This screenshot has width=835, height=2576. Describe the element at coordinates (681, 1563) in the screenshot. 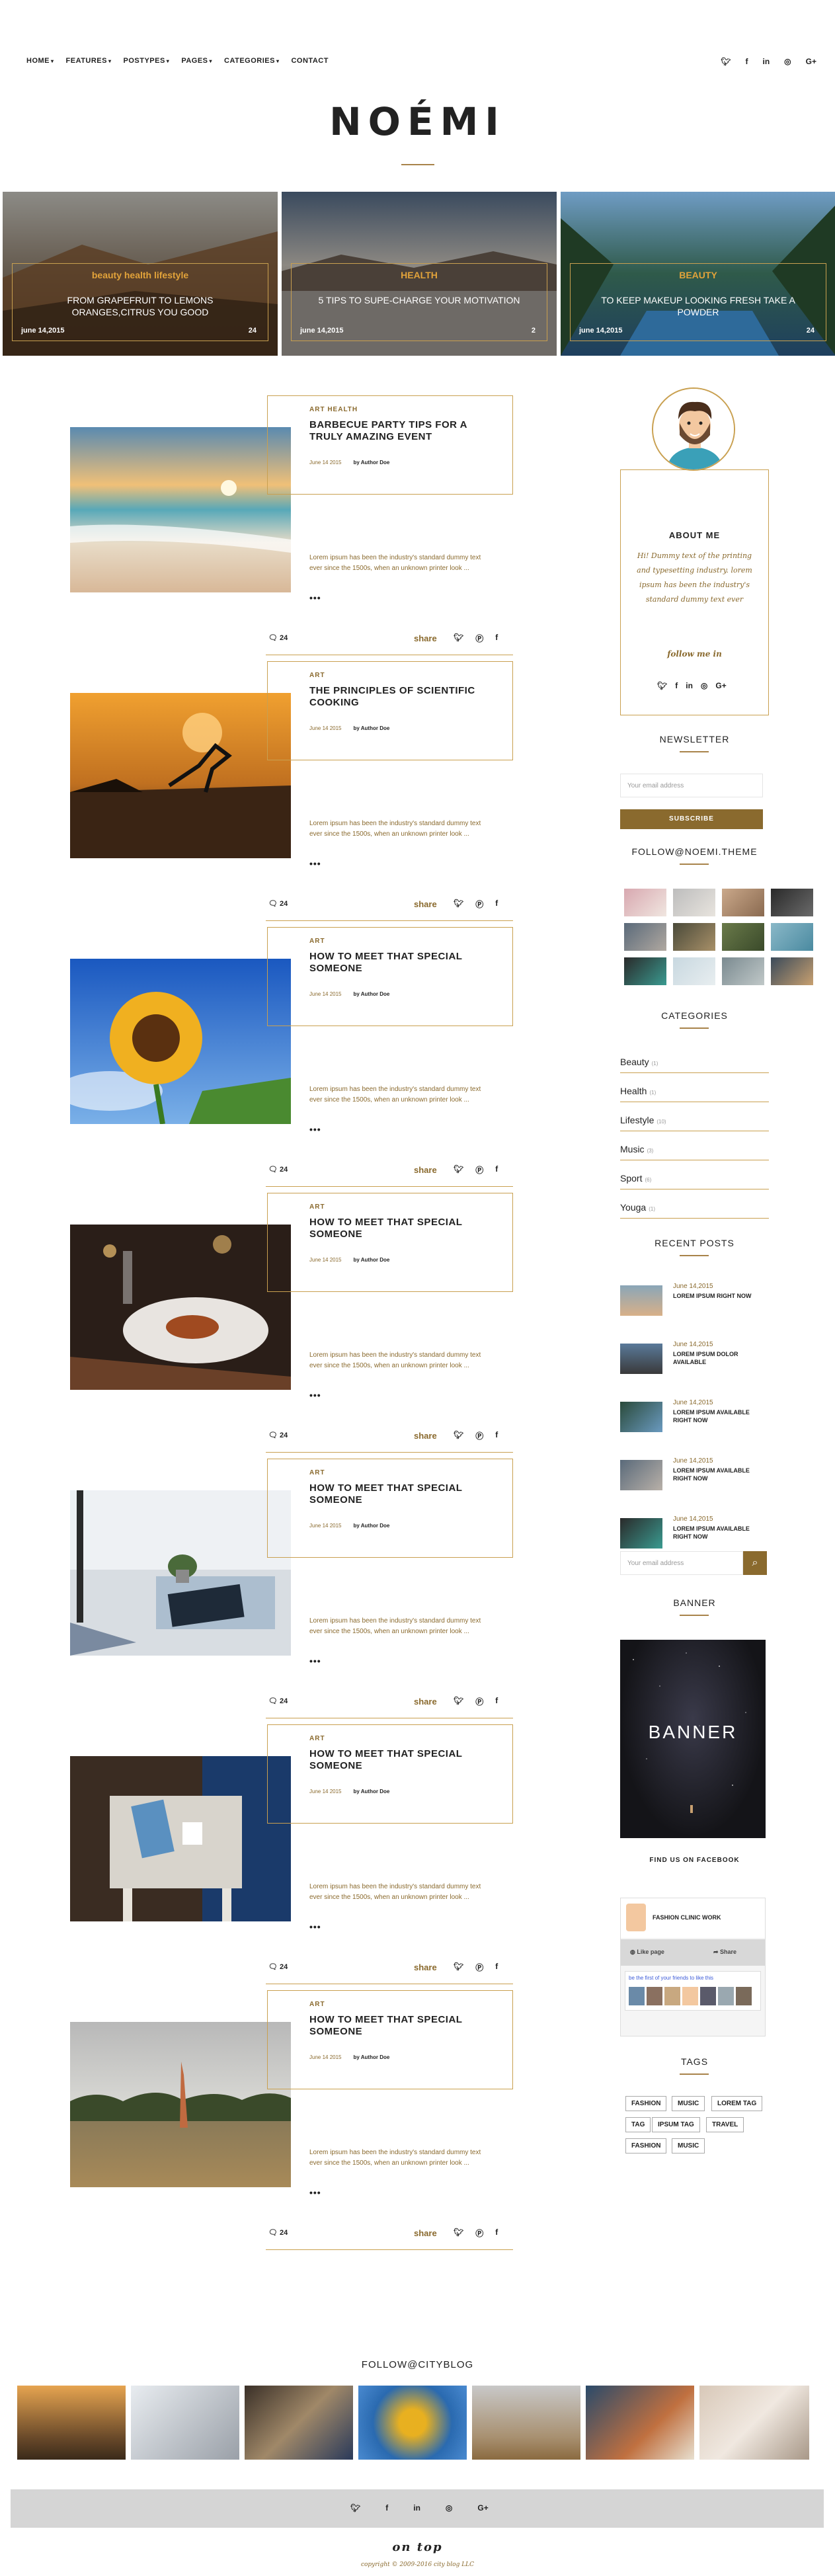

I see `sidebar-email-input: Your email address` at that location.